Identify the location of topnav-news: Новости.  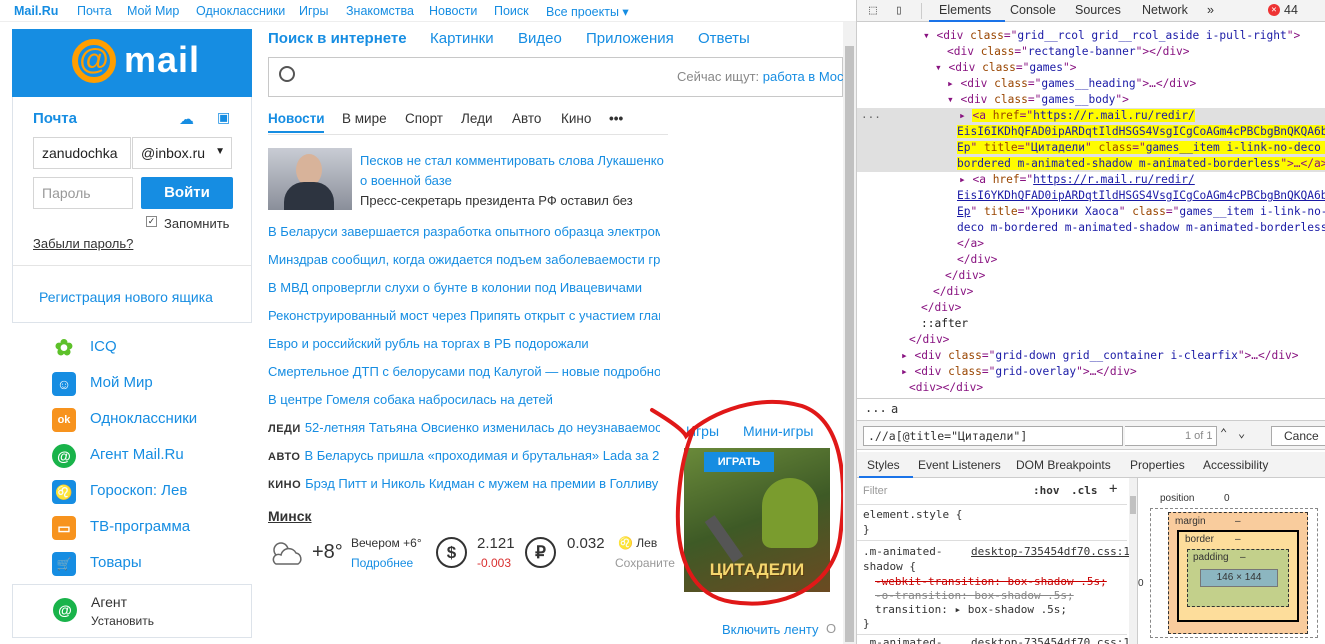
(453, 11).